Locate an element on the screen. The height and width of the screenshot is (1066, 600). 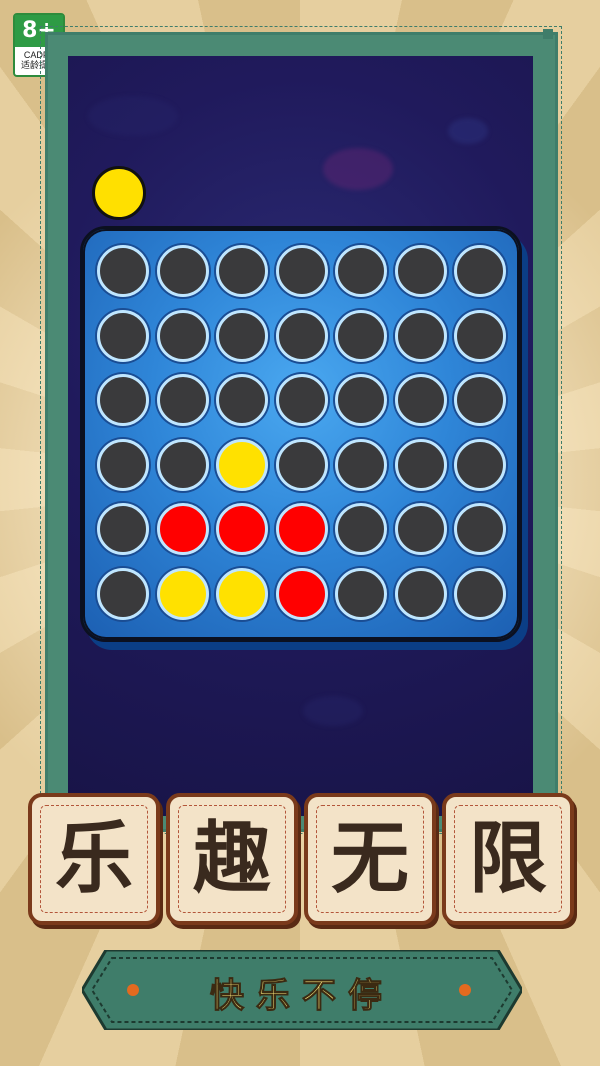
title-glyph: 乐 is located at coordinates (93, 858).